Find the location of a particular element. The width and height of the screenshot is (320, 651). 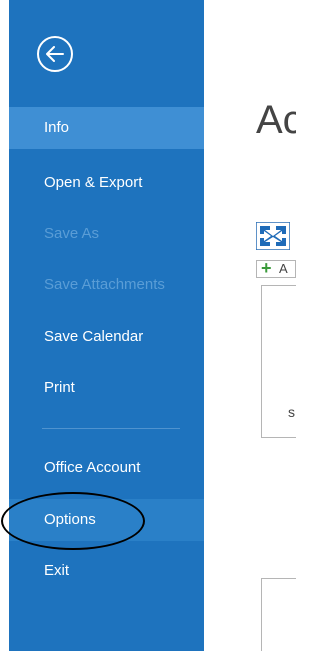

left-gap is located at coordinates (4, 325).